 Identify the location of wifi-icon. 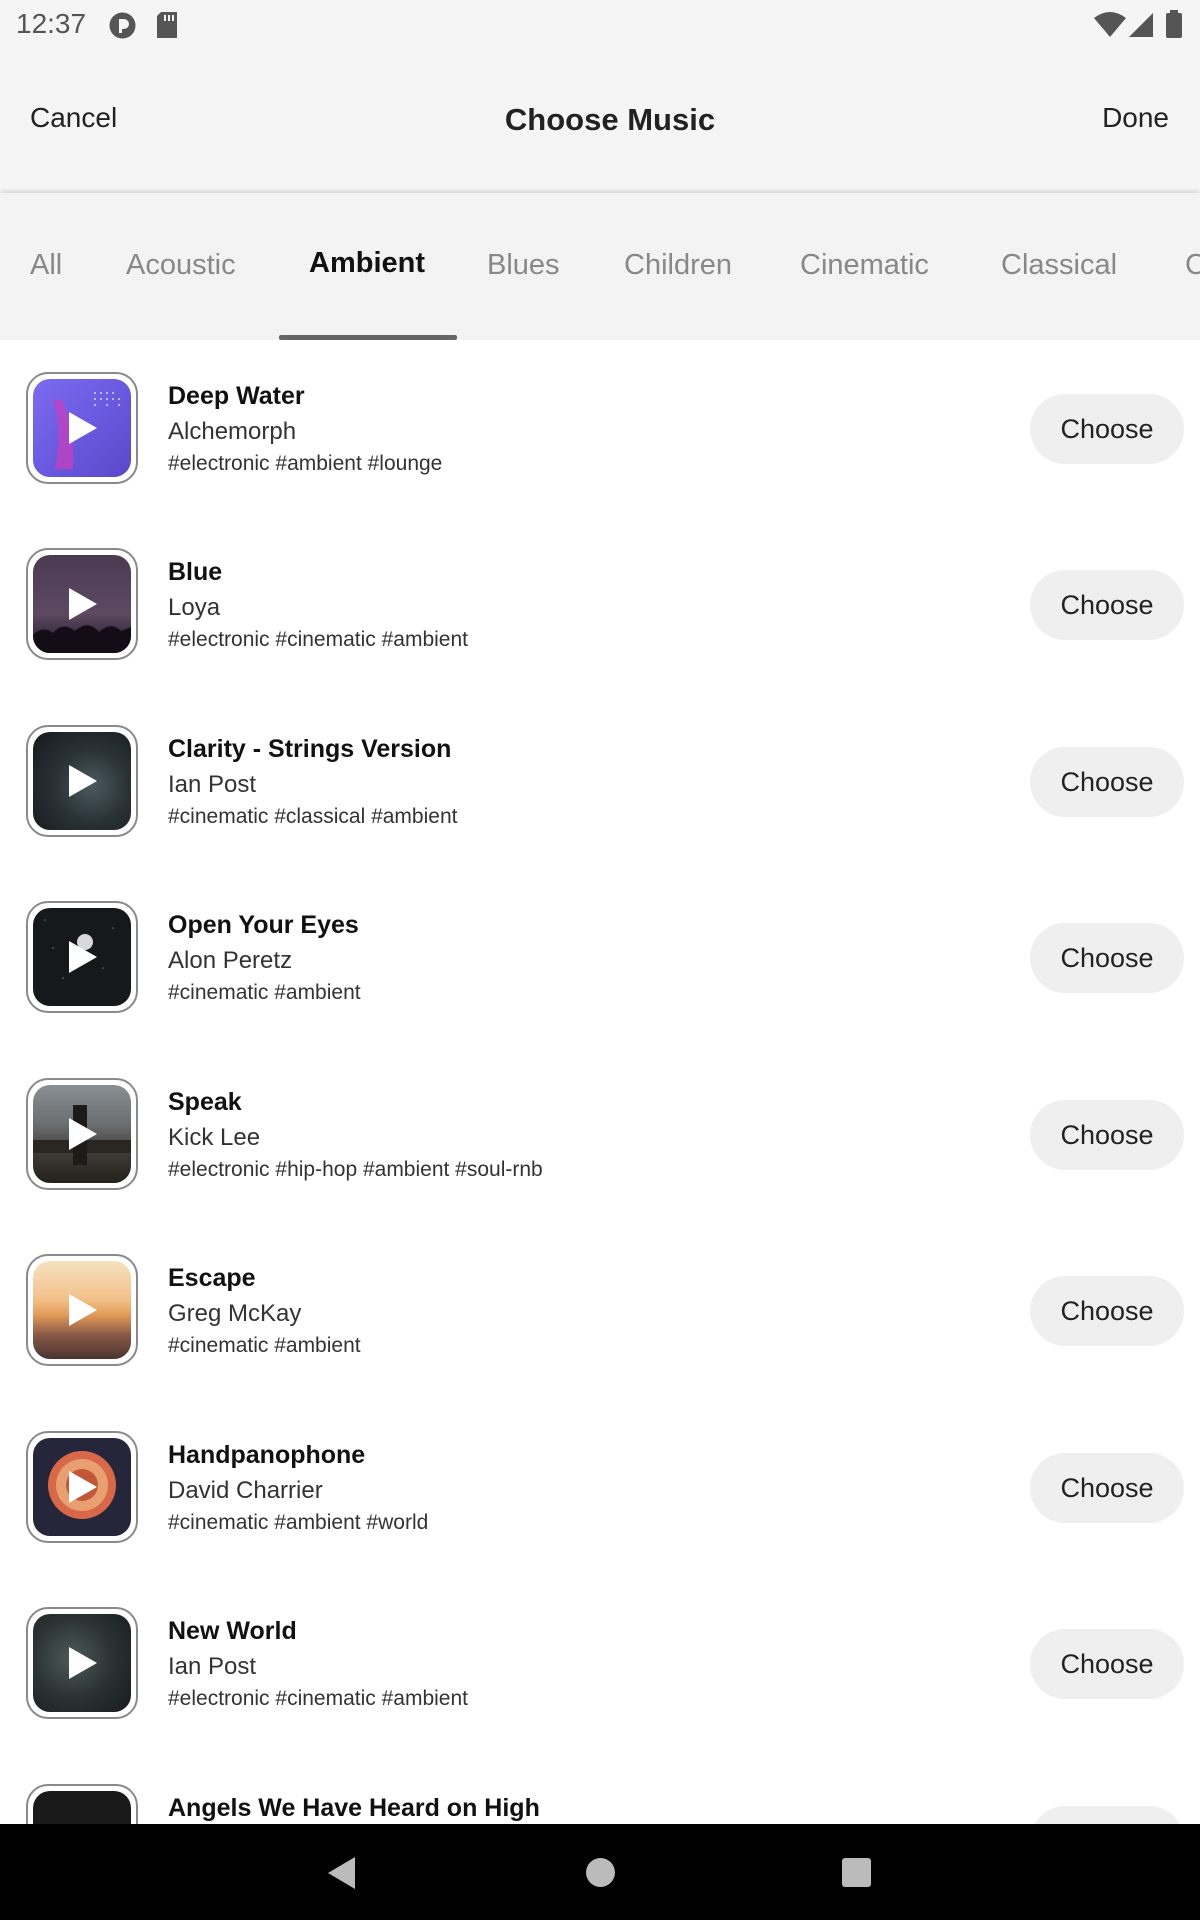
(1110, 27).